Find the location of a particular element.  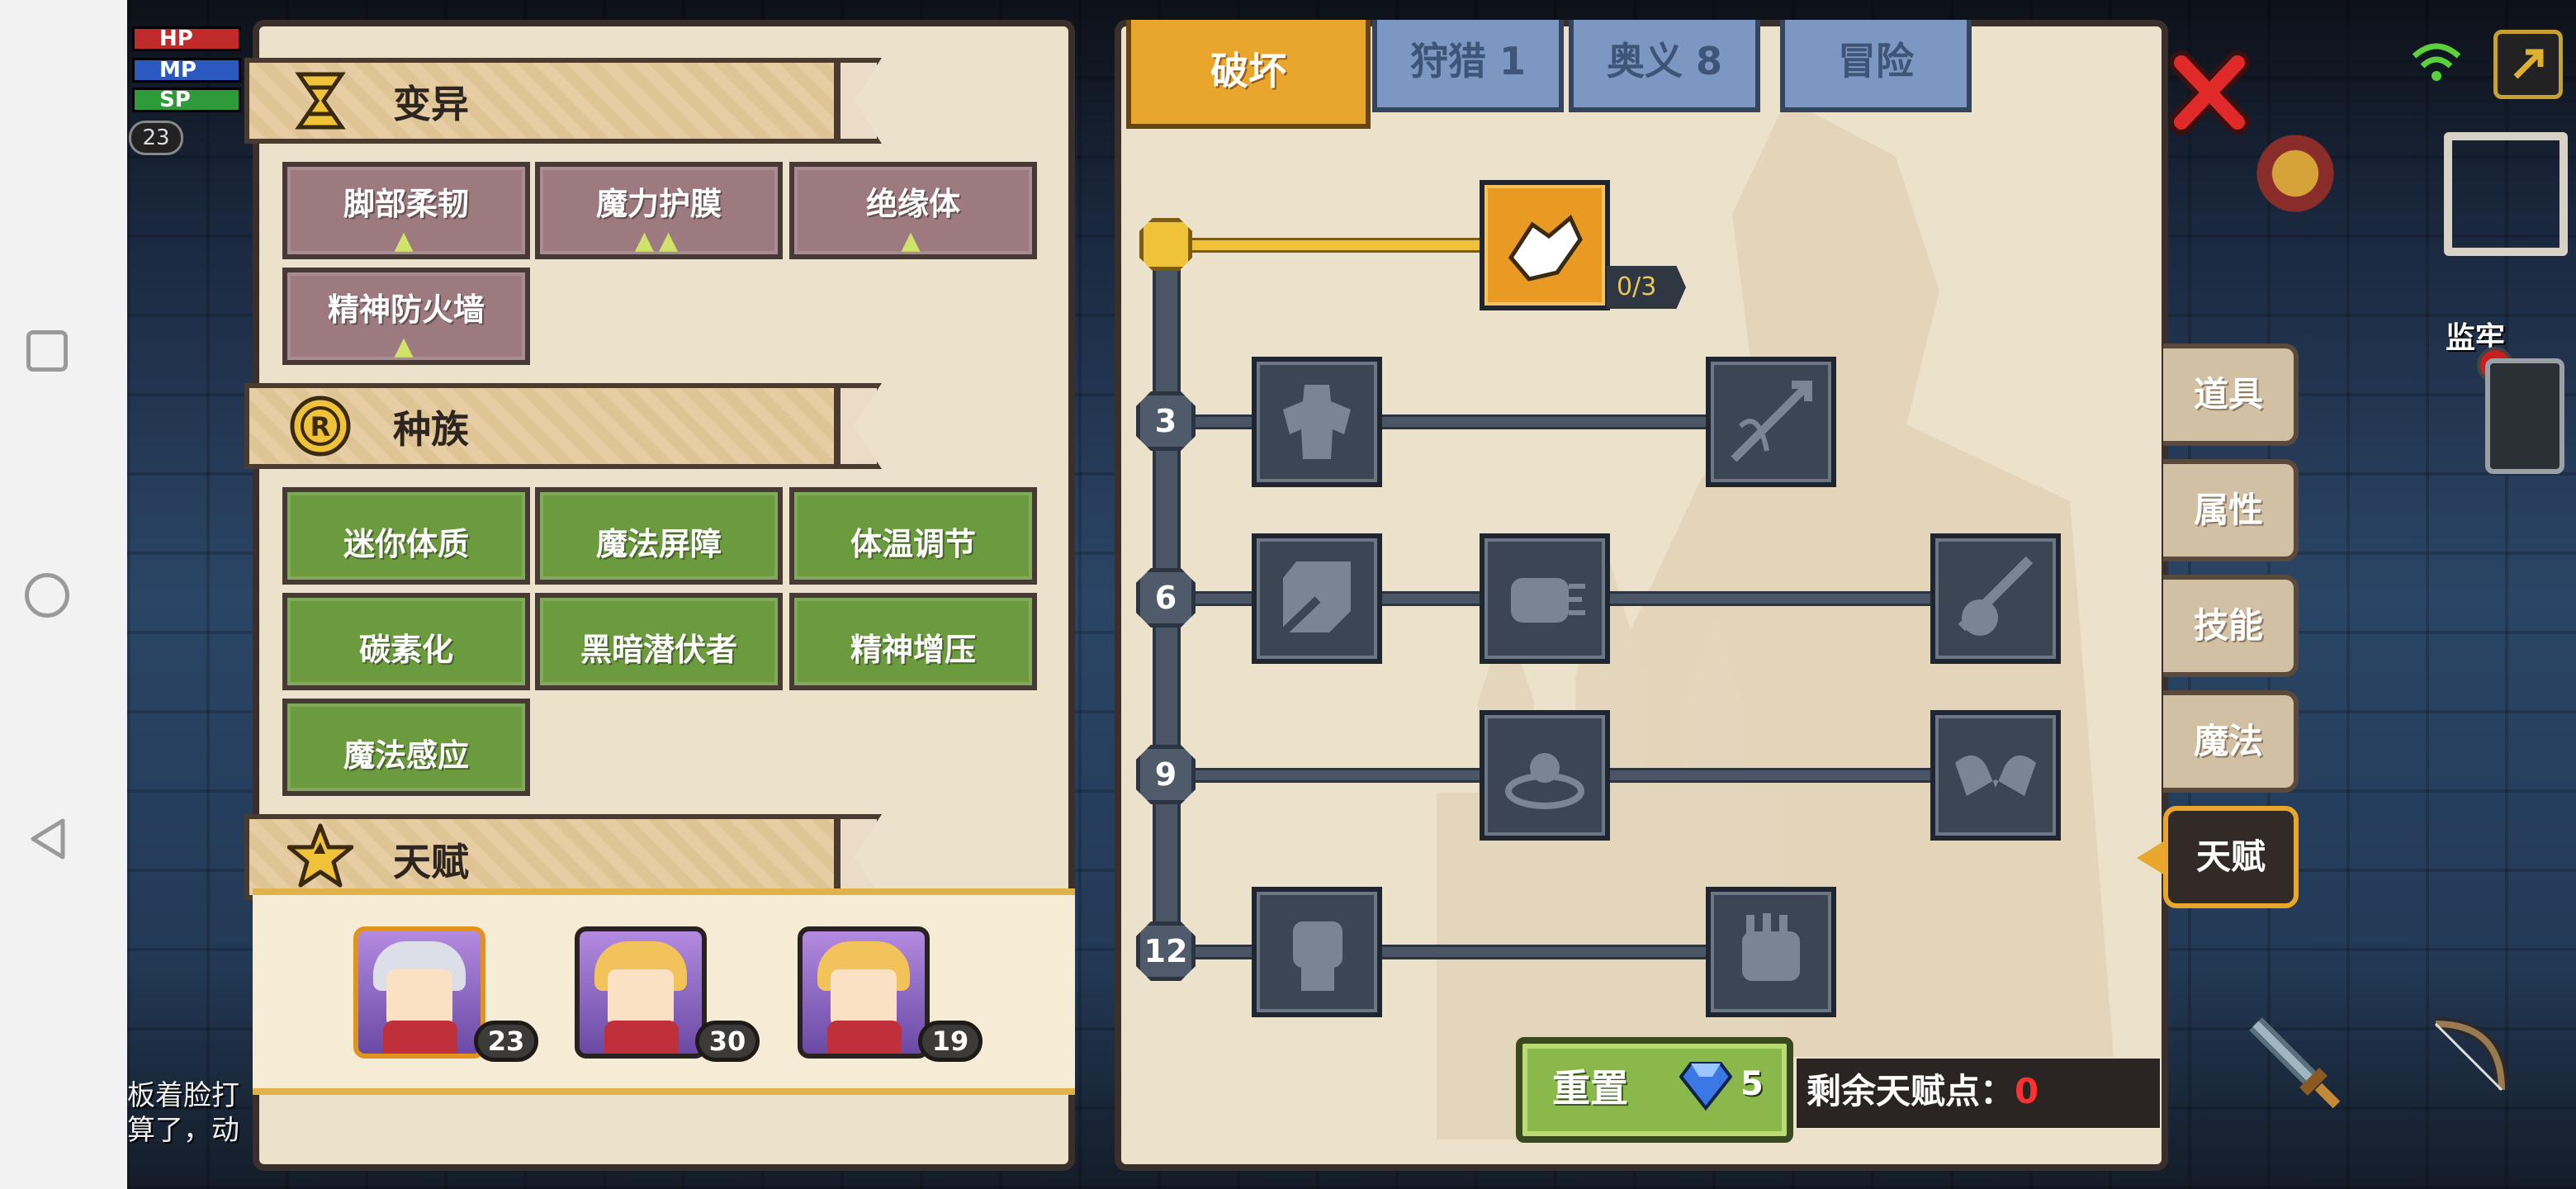

tab-destruction: 破坏 is located at coordinates (1248, 74).